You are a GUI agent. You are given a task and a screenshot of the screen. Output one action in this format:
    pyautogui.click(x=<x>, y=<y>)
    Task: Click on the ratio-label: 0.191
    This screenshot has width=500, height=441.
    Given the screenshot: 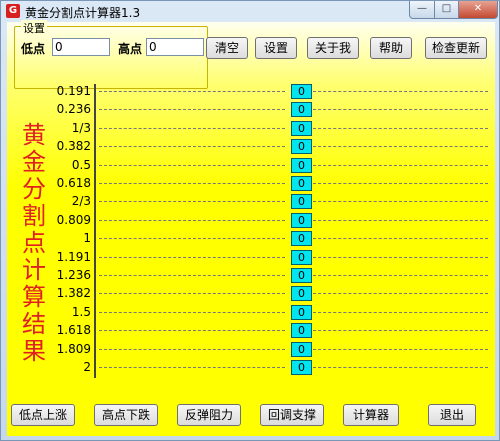 What is the action you would take?
    pyautogui.click(x=73, y=91)
    